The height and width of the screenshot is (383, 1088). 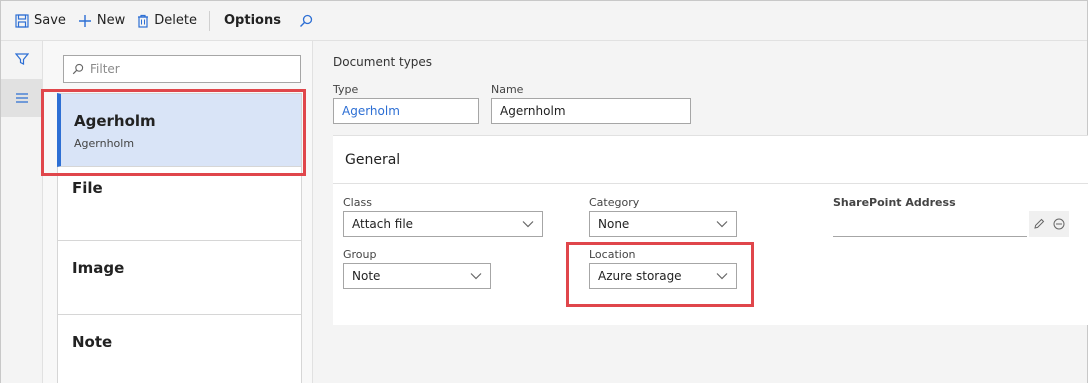 I want to click on sharepoint-address-field, so click(x=930, y=224).